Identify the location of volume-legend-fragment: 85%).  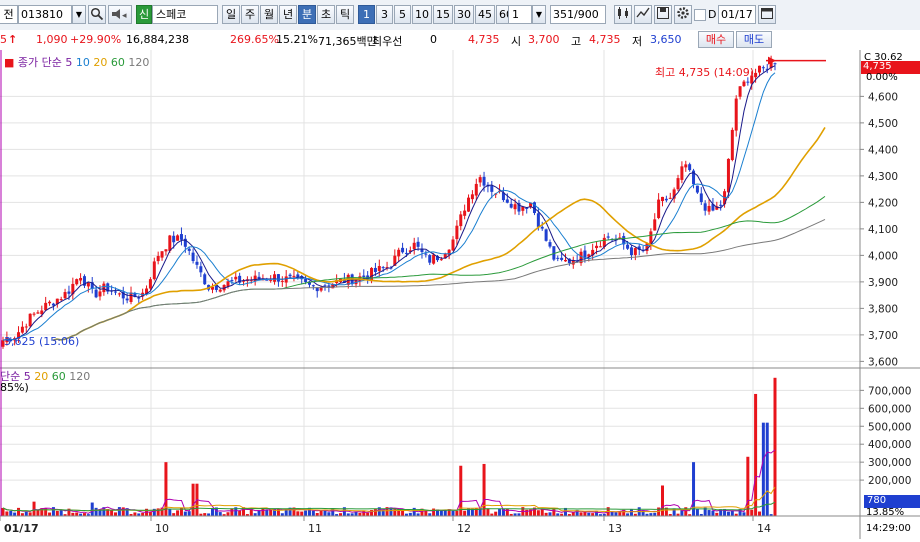
(14, 387).